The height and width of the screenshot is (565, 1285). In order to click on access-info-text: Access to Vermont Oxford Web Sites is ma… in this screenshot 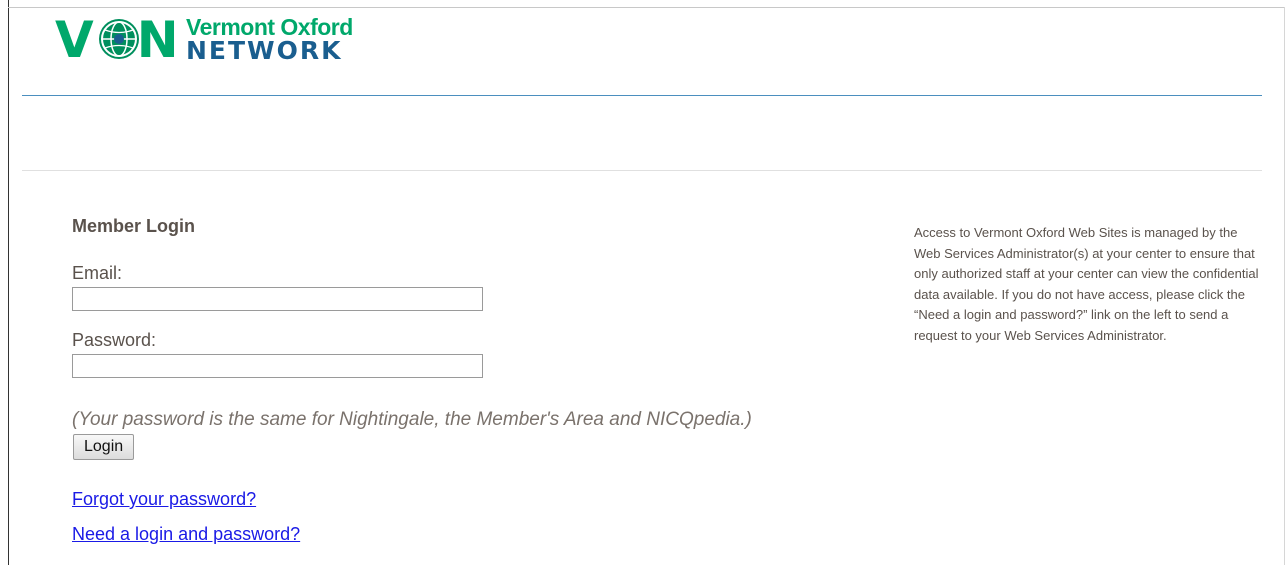, I will do `click(1086, 284)`.